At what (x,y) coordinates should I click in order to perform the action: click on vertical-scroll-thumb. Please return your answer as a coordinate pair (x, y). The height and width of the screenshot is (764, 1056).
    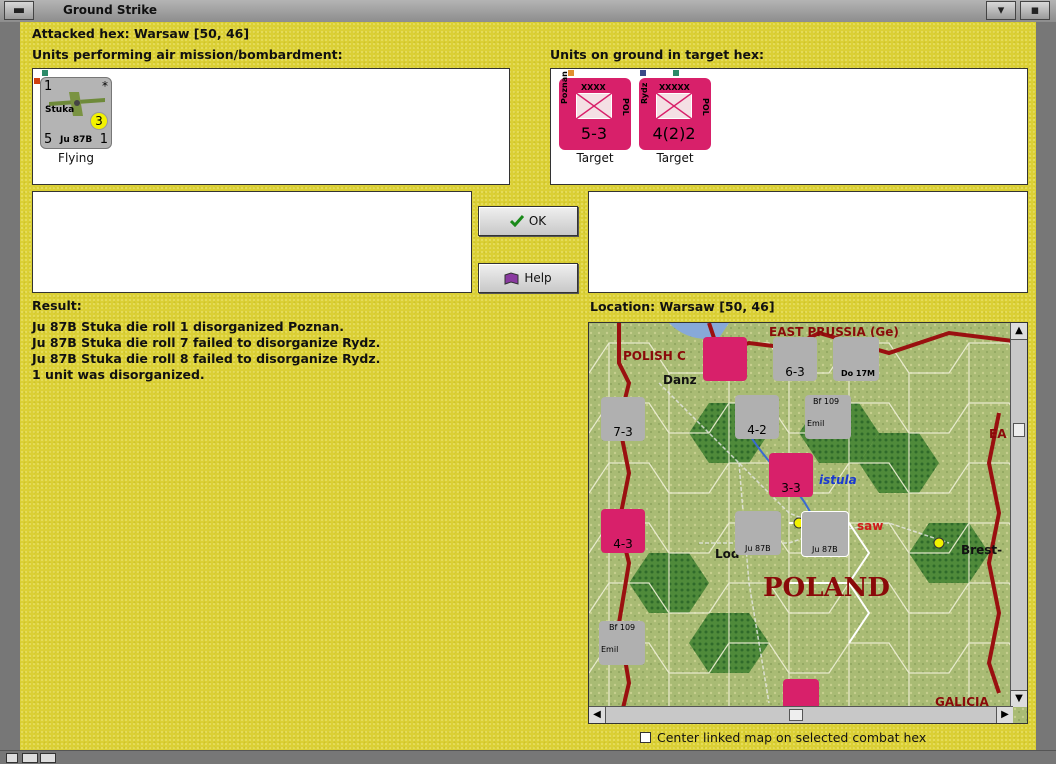
    Looking at the image, I should click on (1019, 430).